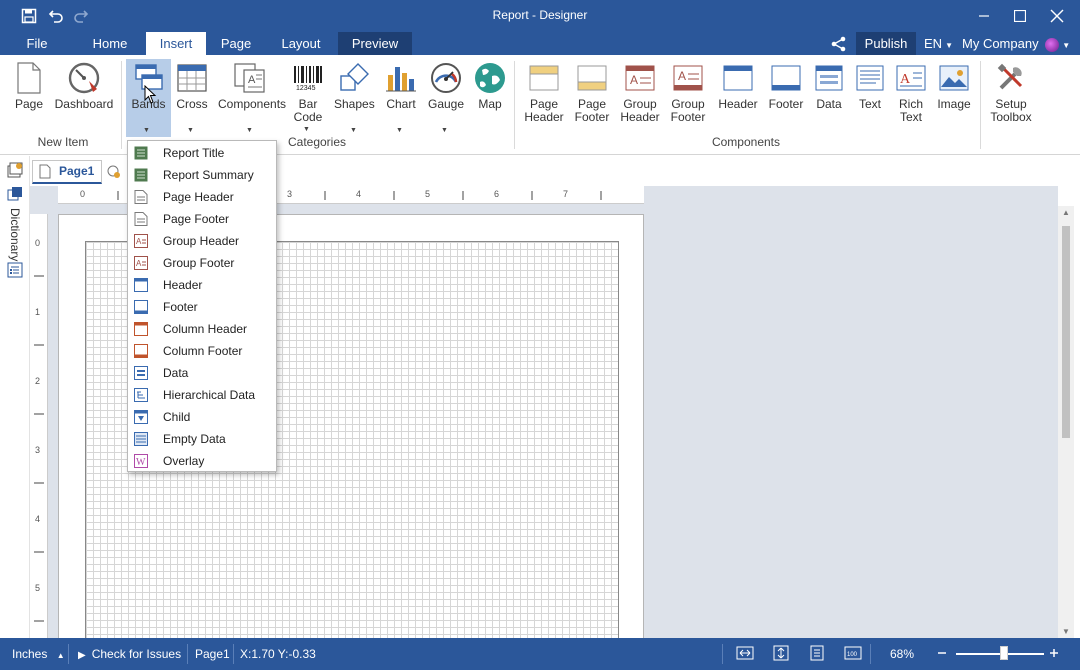  I want to click on vertical-scrollbar: ▲ ▼, so click(1066, 422).